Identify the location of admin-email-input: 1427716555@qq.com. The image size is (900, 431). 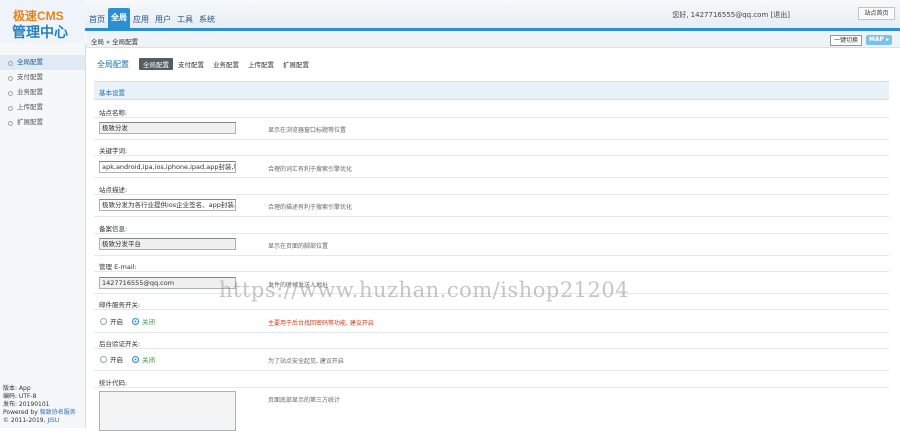
(167, 283).